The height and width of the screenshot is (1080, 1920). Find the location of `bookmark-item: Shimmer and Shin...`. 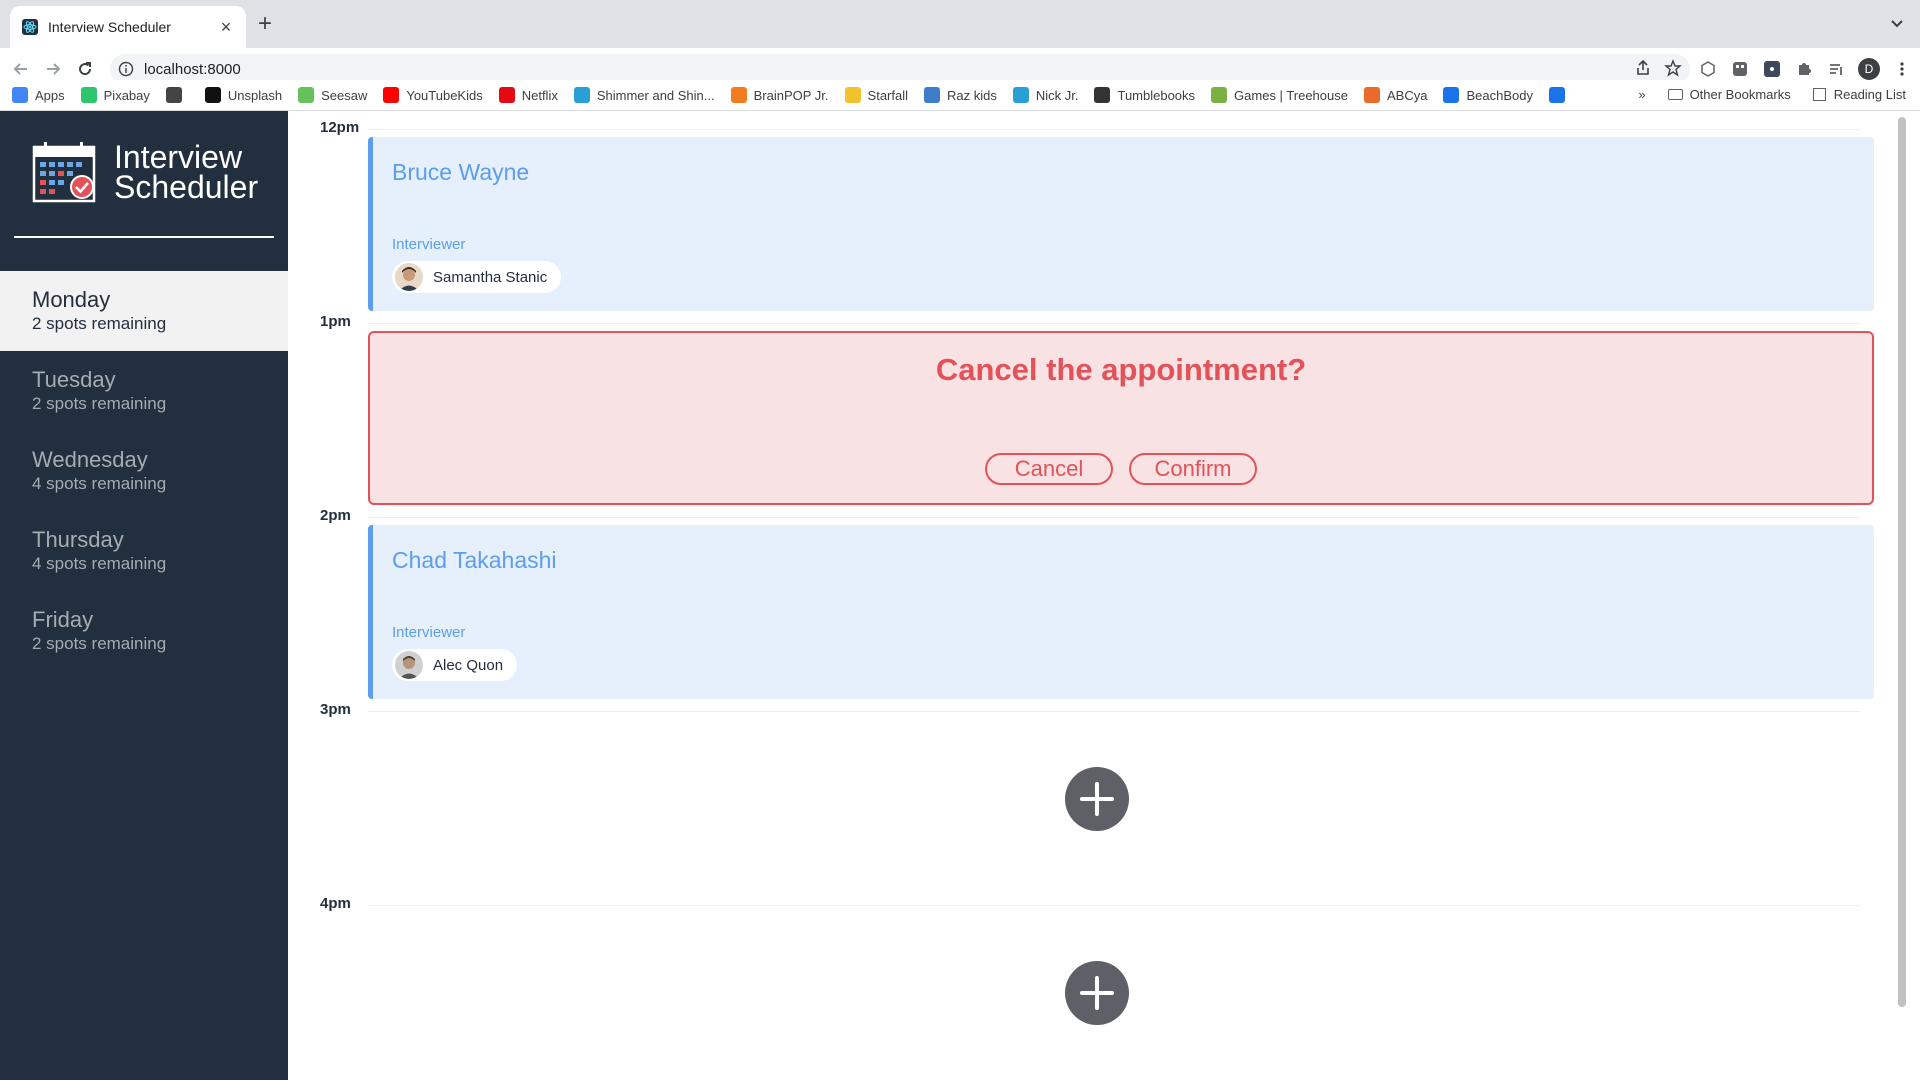

bookmark-item: Shimmer and Shin... is located at coordinates (644, 95).